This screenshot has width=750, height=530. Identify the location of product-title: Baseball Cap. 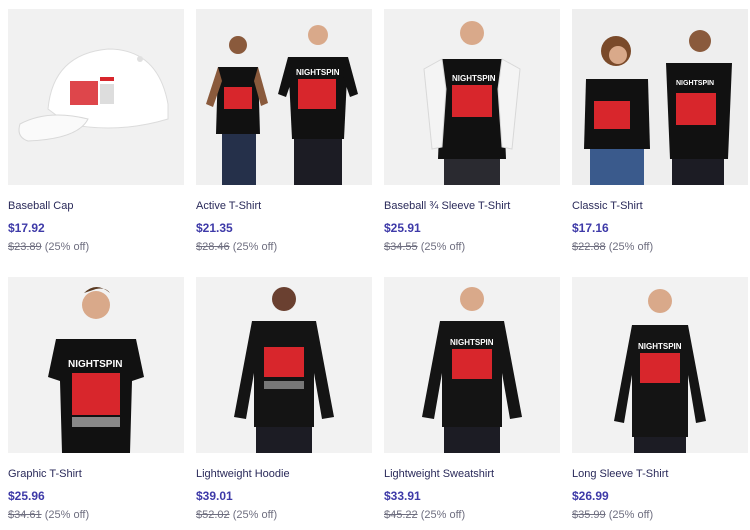
(40, 206).